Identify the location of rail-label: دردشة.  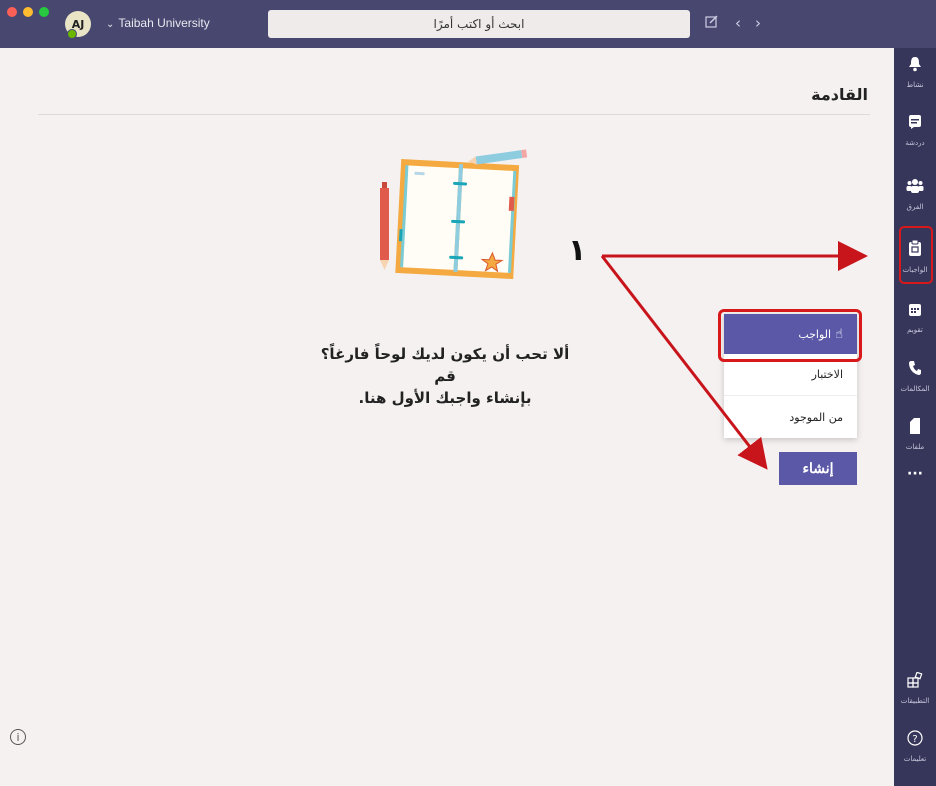
(915, 143).